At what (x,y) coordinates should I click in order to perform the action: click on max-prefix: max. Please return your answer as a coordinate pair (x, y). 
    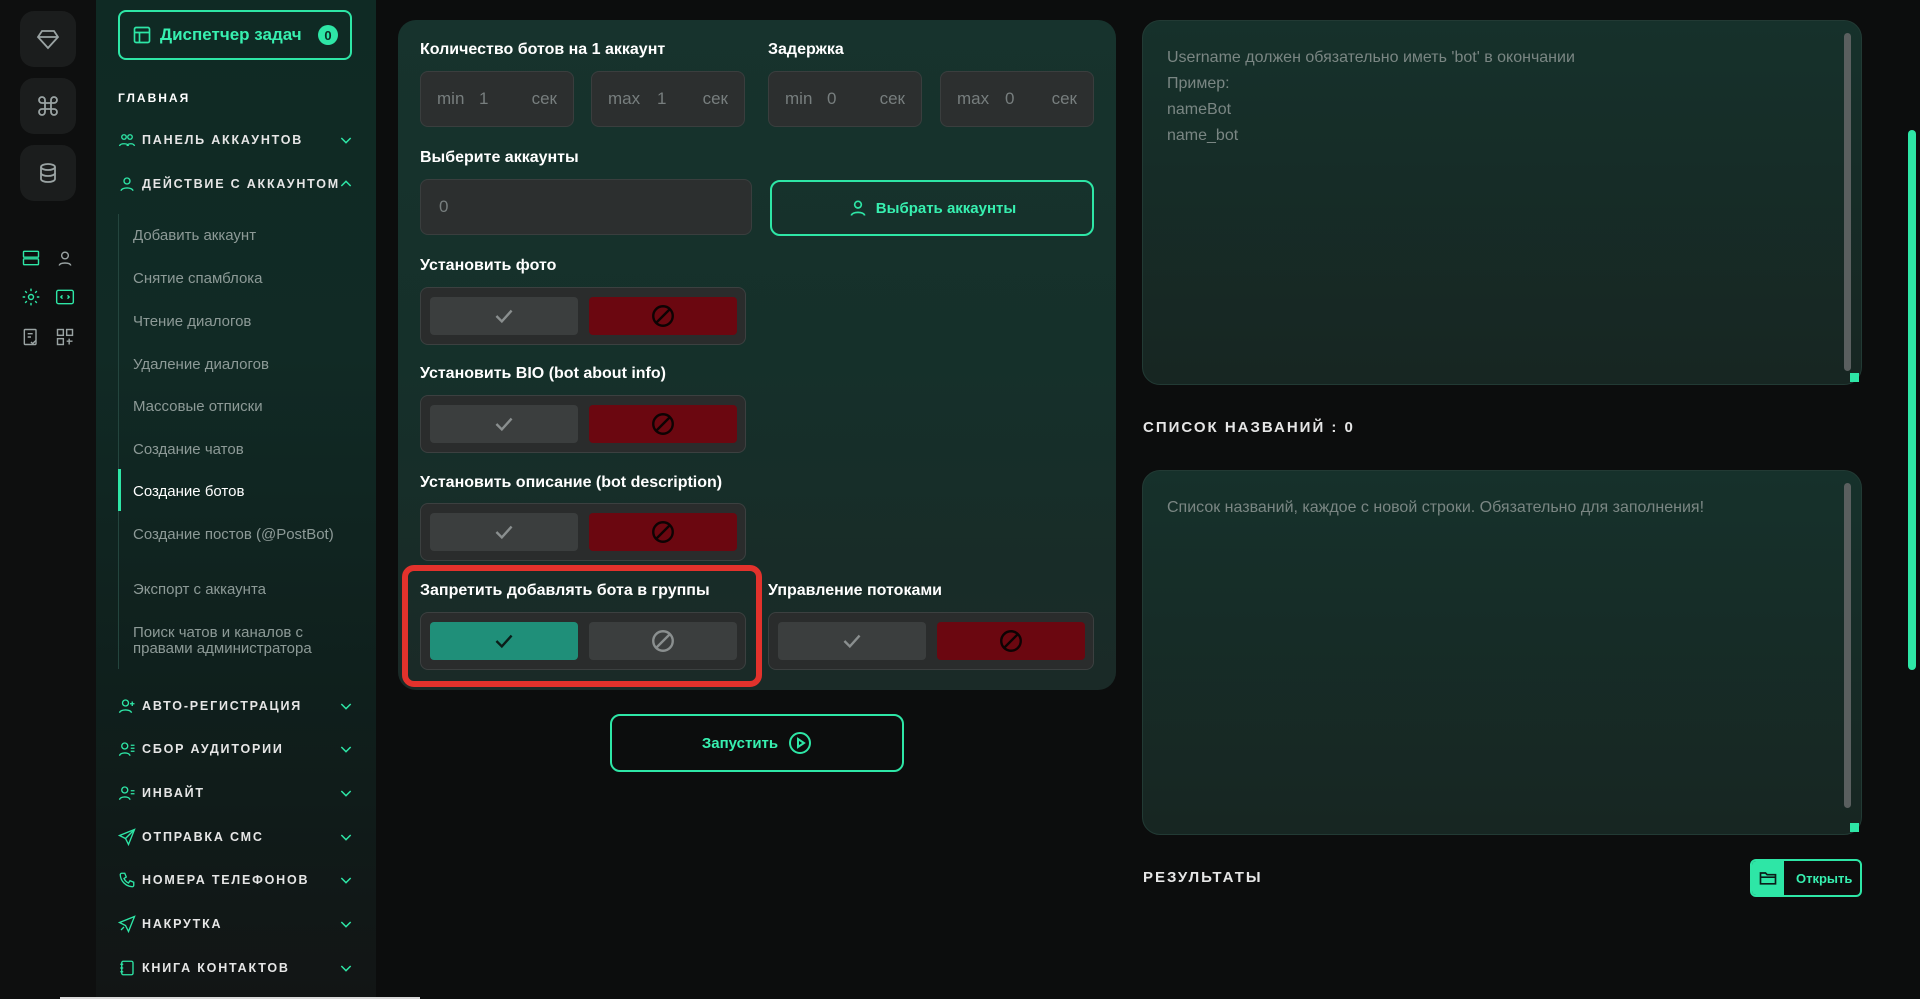
    Looking at the image, I should click on (973, 99).